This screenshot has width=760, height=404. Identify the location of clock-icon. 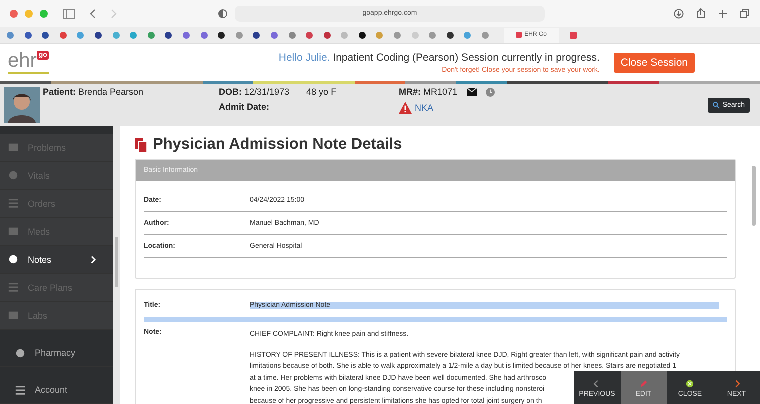
(490, 92).